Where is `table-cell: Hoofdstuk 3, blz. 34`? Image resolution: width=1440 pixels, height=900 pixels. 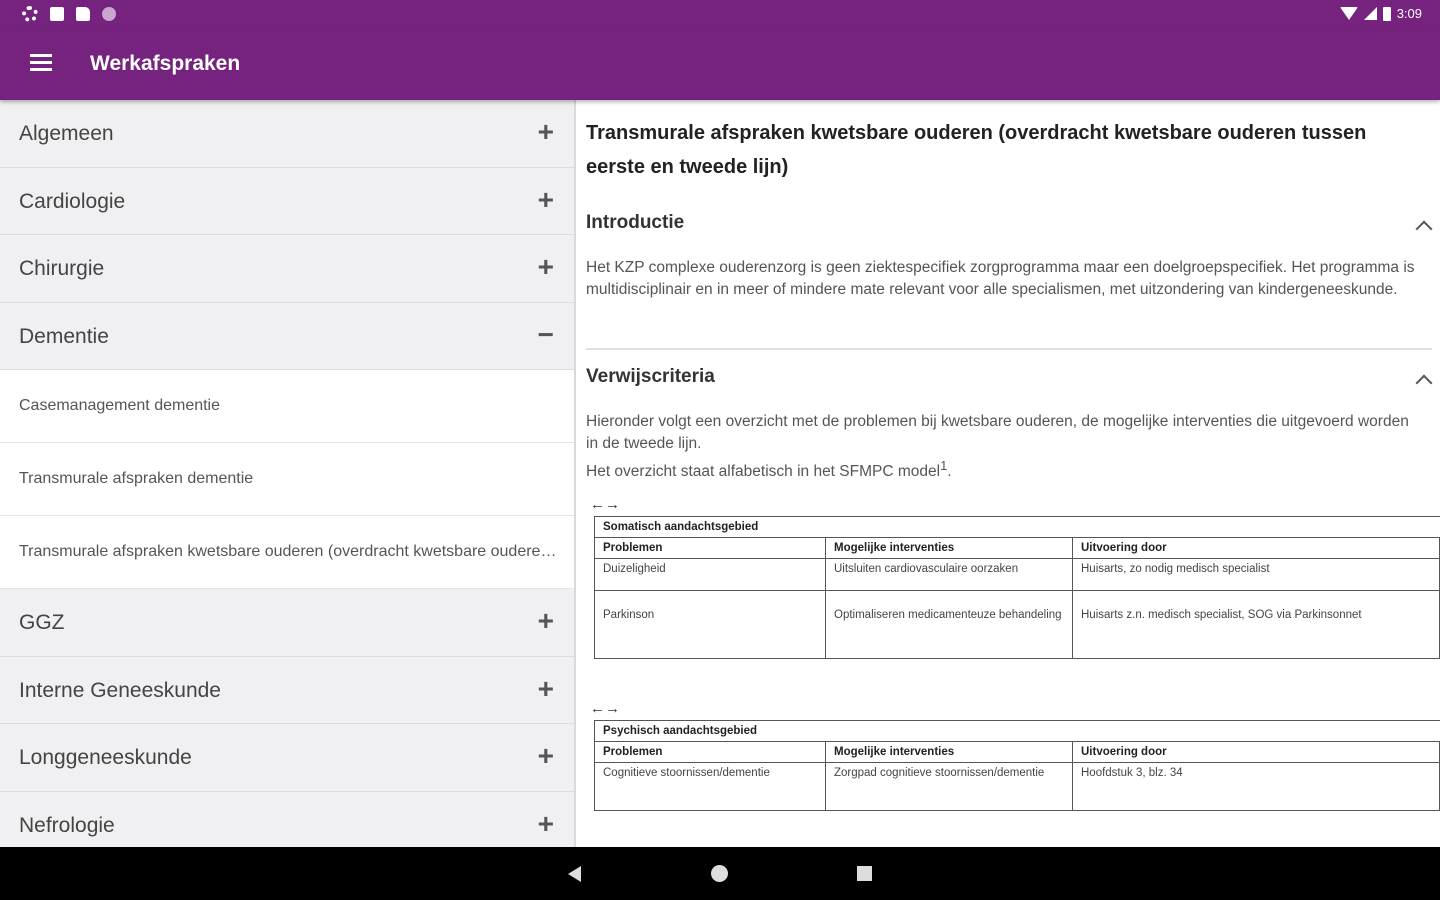
table-cell: Hoofdstuk 3, blz. 34 is located at coordinates (1256, 786).